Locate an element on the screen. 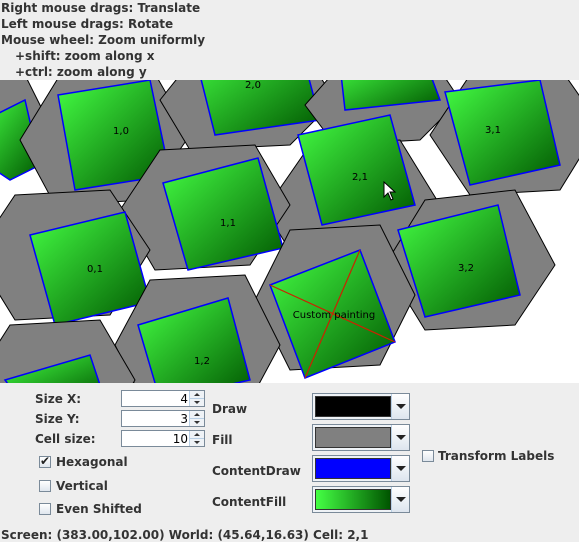 This screenshot has height=542, width=579. content-draw-label: ContentDraw is located at coordinates (256, 471).